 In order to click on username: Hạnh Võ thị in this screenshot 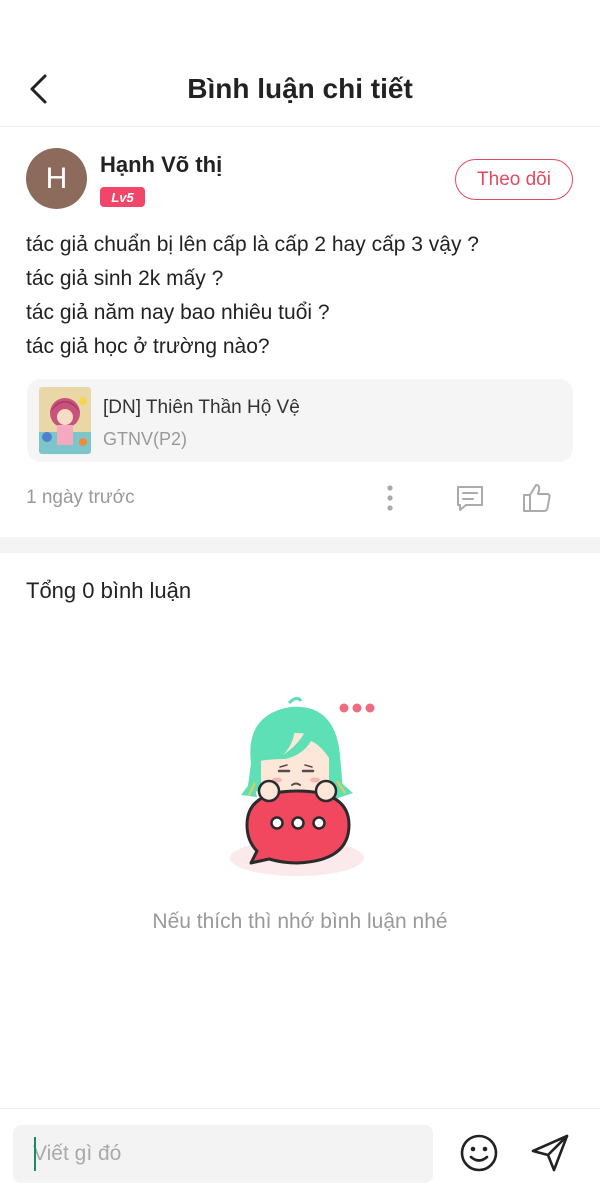, I will do `click(161, 165)`.